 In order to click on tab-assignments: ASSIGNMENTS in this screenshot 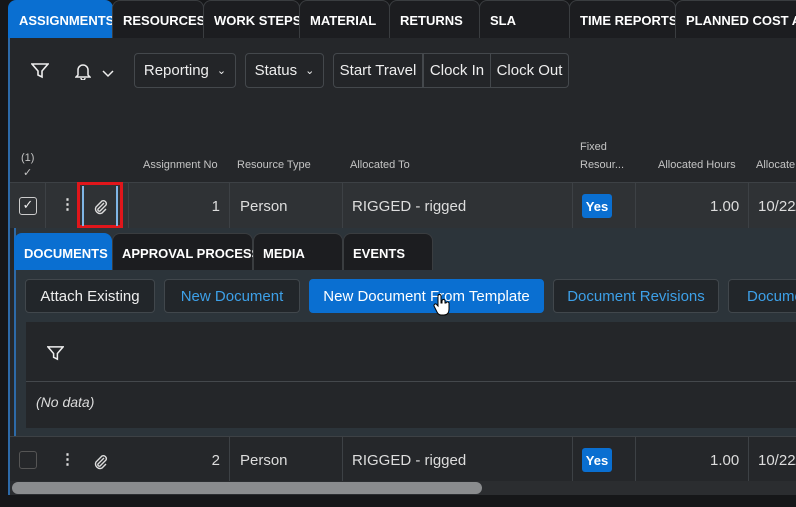, I will do `click(60, 19)`.